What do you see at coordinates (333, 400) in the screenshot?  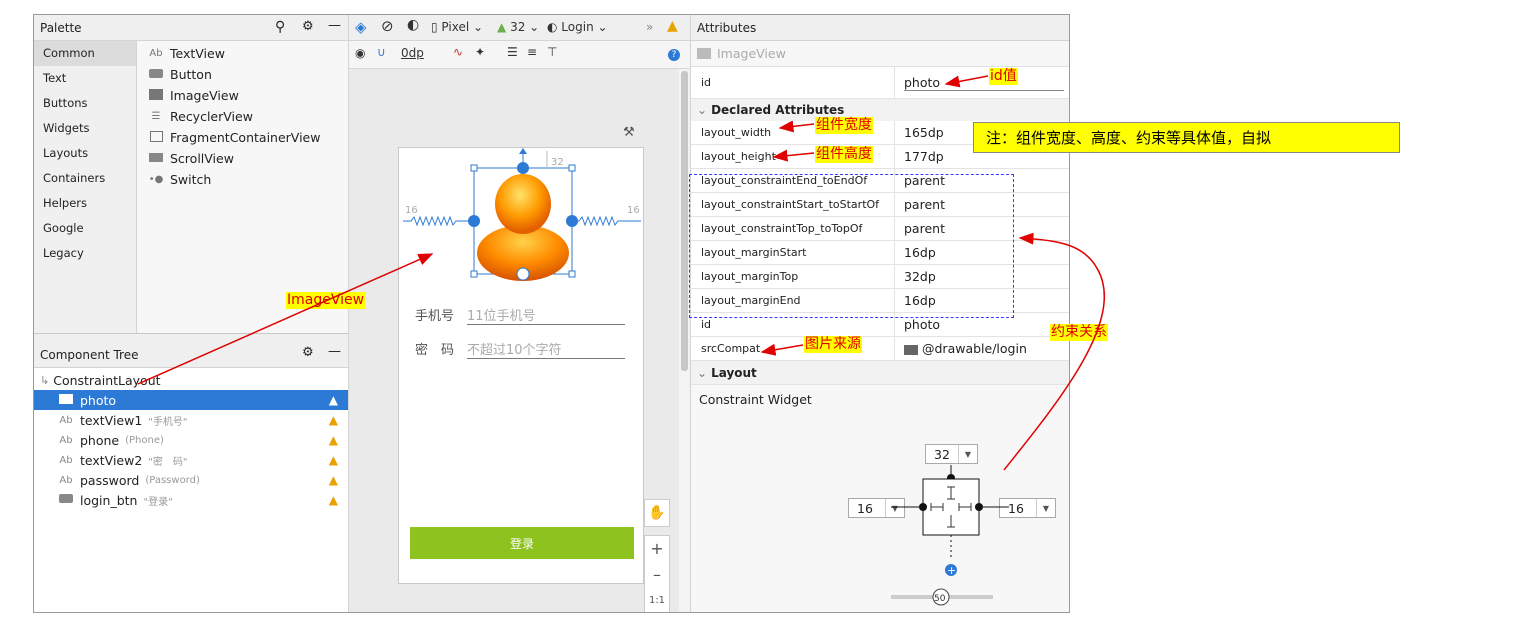 I see `error-icon: ▲` at bounding box center [333, 400].